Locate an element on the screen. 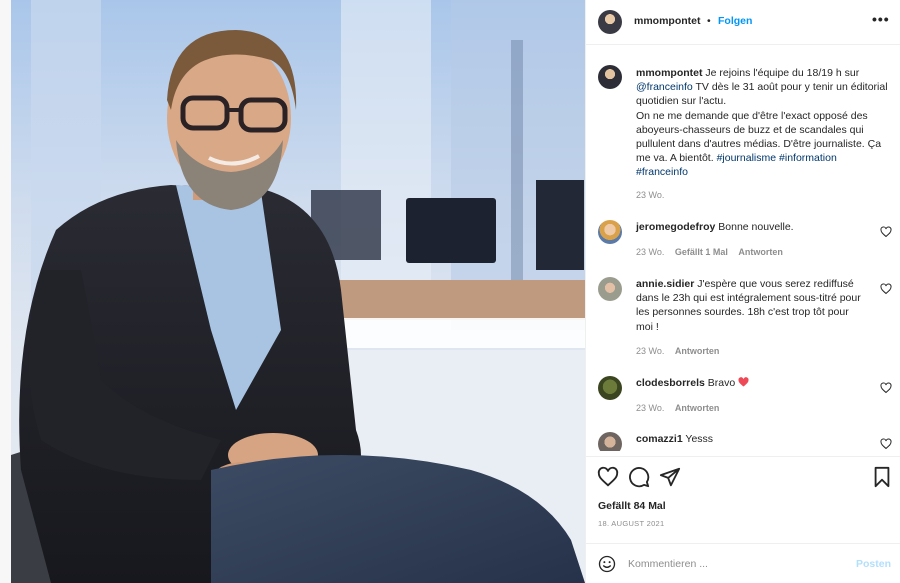 This screenshot has width=900, height=583. post-header: mmompontet • Folgen ••• is located at coordinates (743, 22).